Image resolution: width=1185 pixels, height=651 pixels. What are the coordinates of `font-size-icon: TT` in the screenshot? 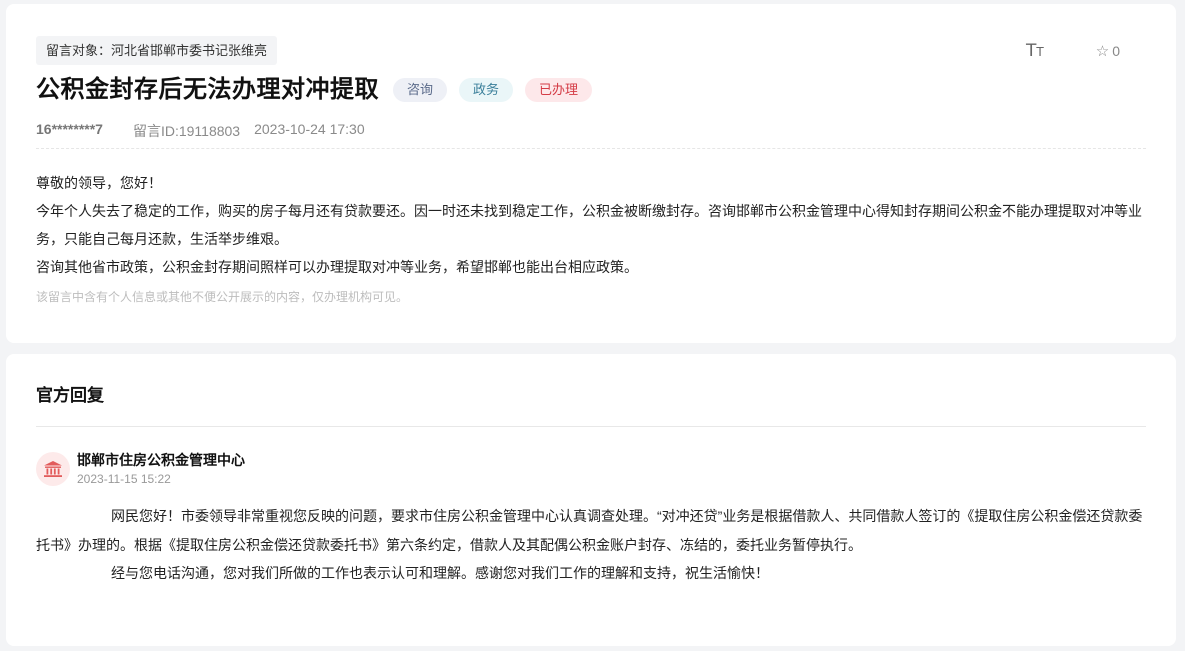 It's located at (1035, 51).